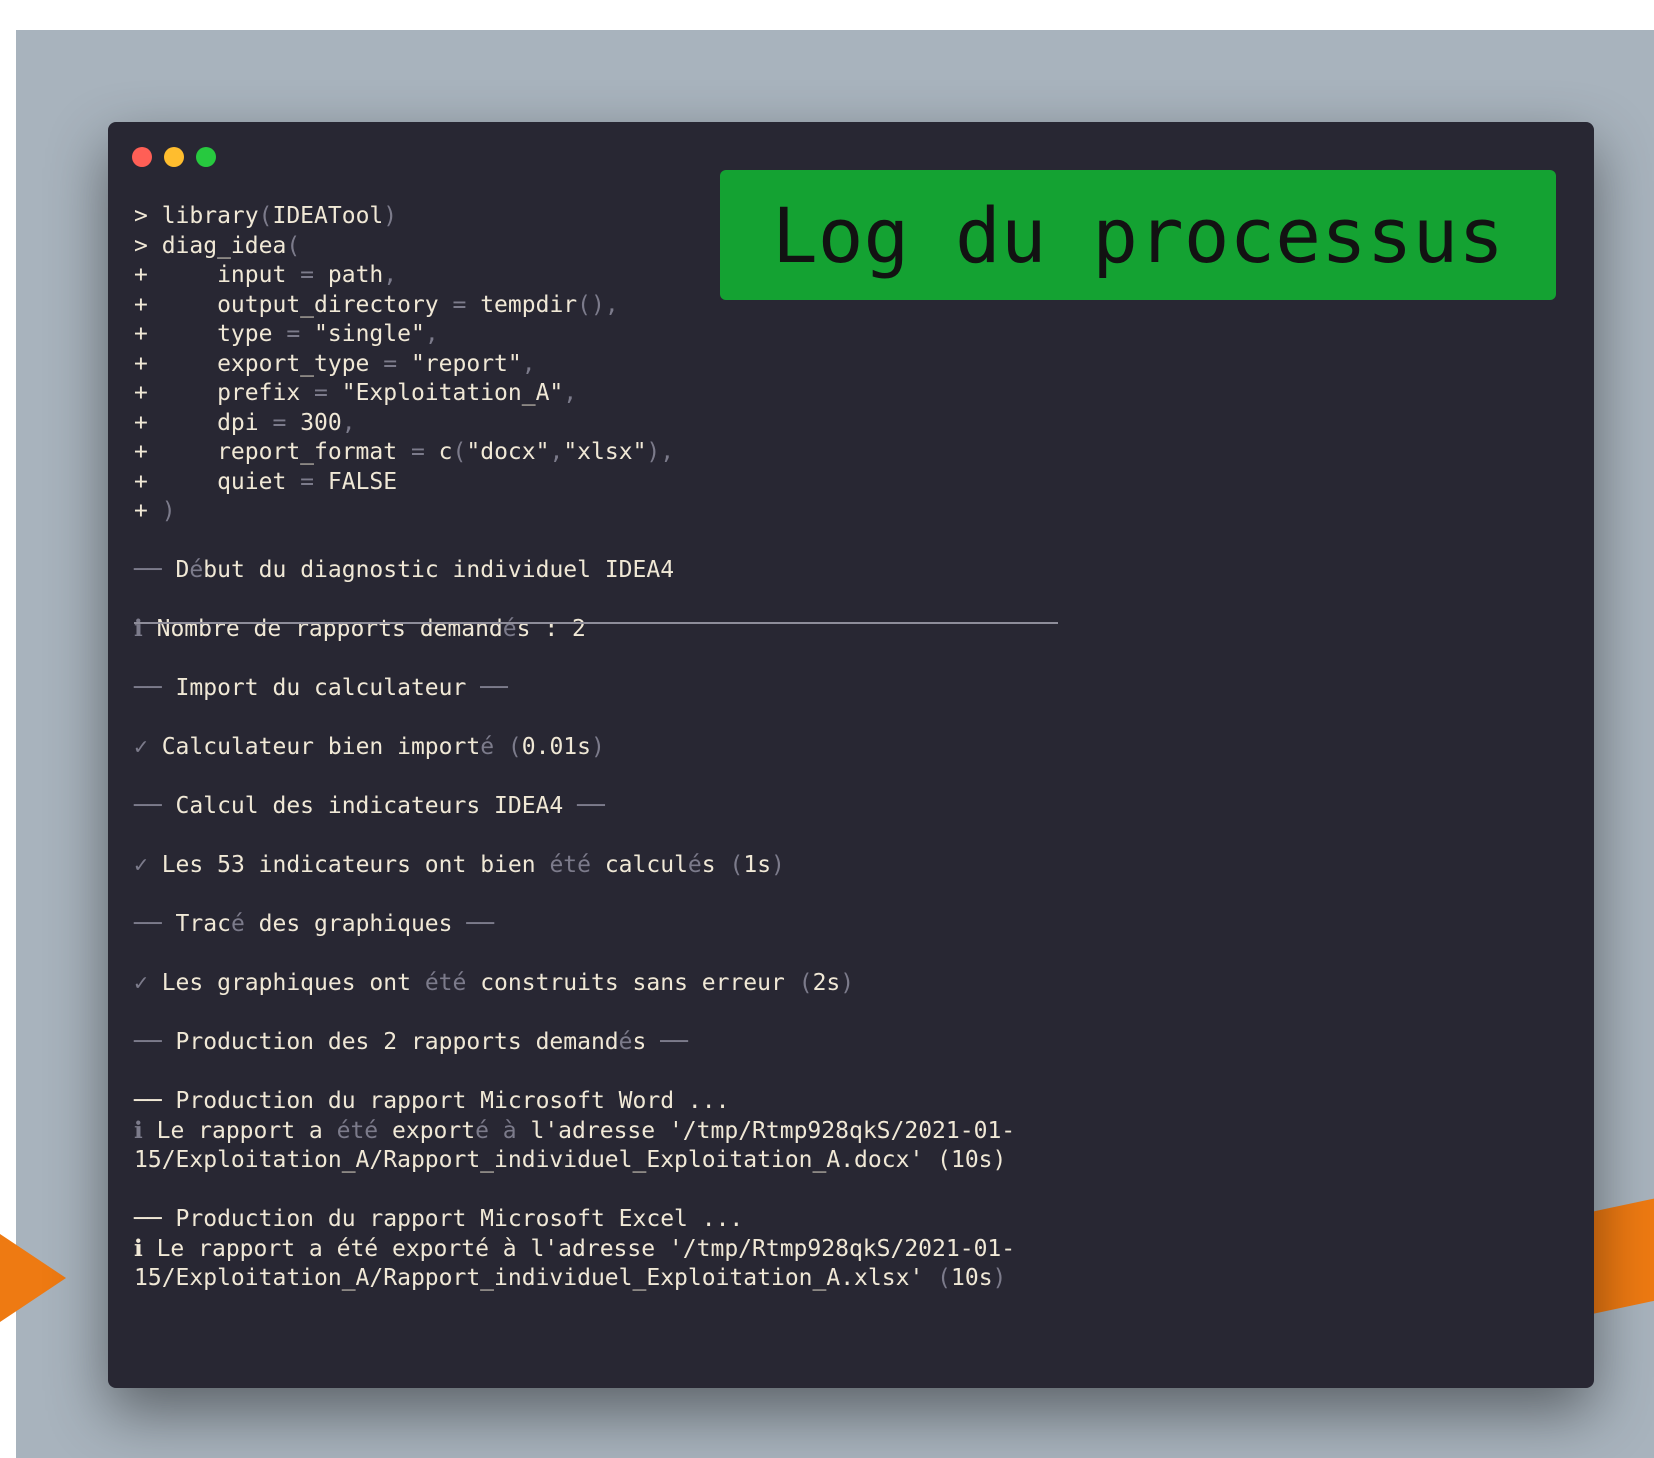  Describe the element at coordinates (210, 245) in the screenshot. I see `console-text: > diag_idea` at that location.